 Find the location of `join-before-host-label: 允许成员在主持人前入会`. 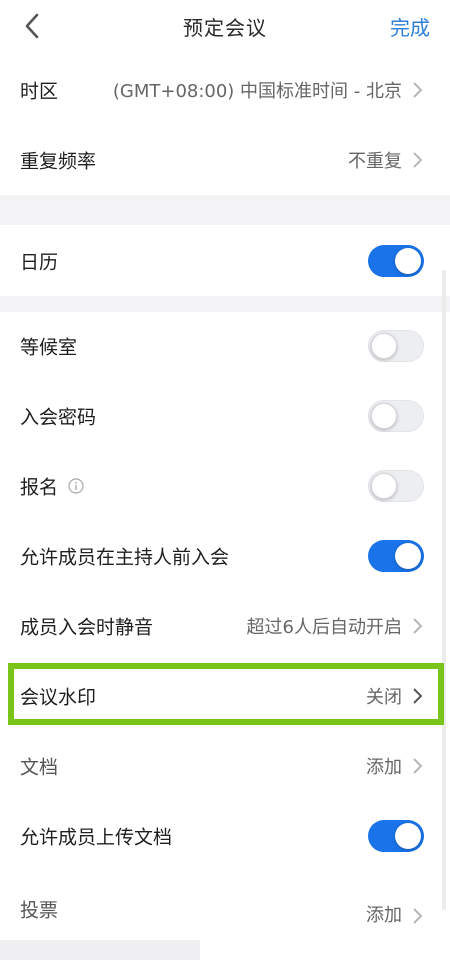

join-before-host-label: 允许成员在主持人前入会 is located at coordinates (125, 557).